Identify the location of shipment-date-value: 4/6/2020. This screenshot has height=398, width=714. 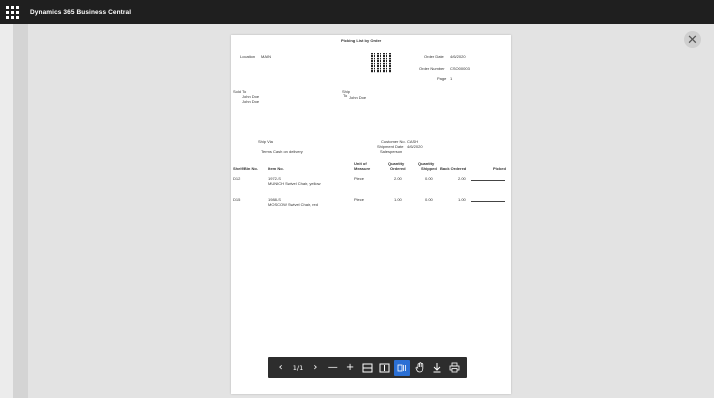
(415, 146).